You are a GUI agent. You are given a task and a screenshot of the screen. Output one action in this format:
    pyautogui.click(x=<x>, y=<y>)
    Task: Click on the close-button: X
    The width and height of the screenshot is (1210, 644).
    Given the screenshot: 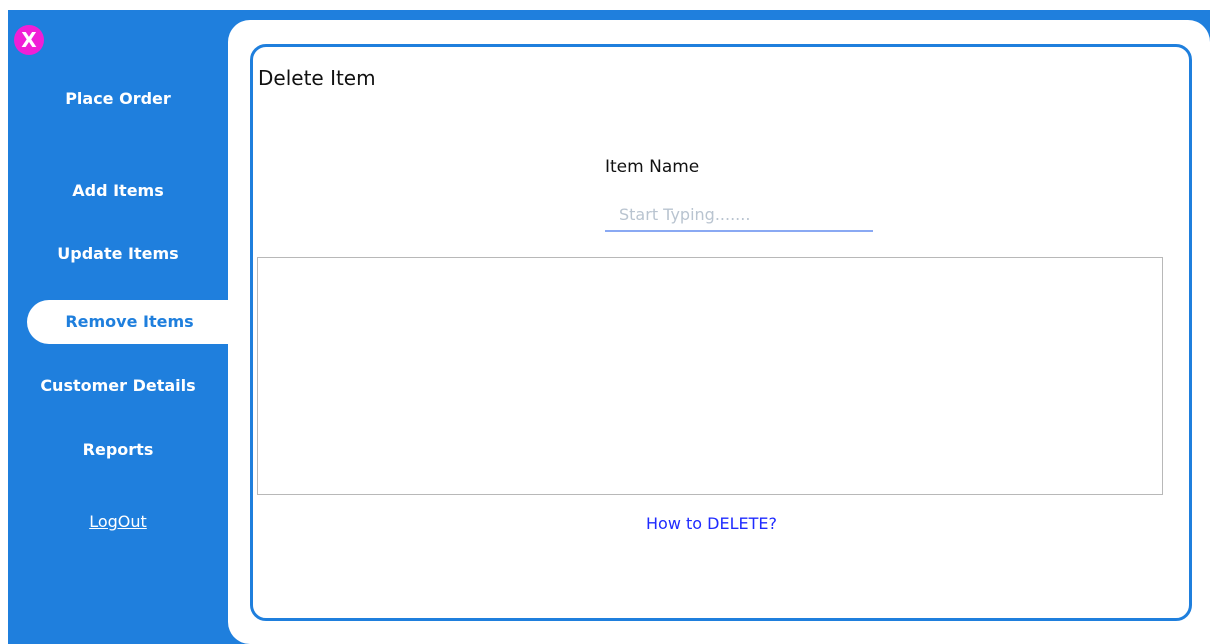 What is the action you would take?
    pyautogui.click(x=29, y=40)
    